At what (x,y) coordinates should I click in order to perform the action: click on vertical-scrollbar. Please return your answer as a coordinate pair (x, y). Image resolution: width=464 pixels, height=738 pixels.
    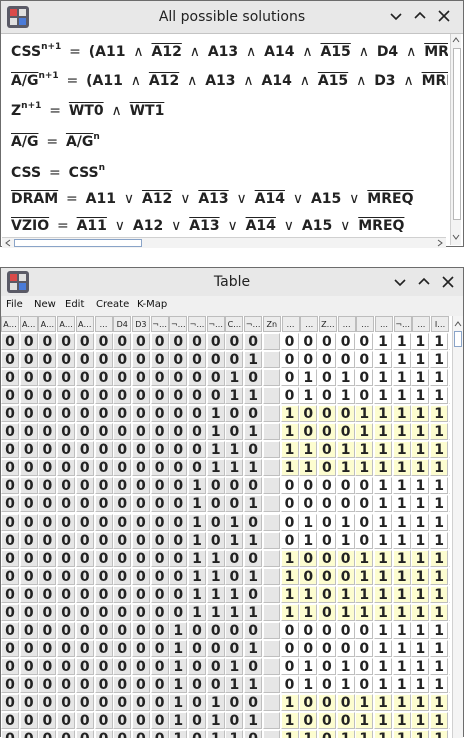
    Looking at the image, I should click on (455, 139).